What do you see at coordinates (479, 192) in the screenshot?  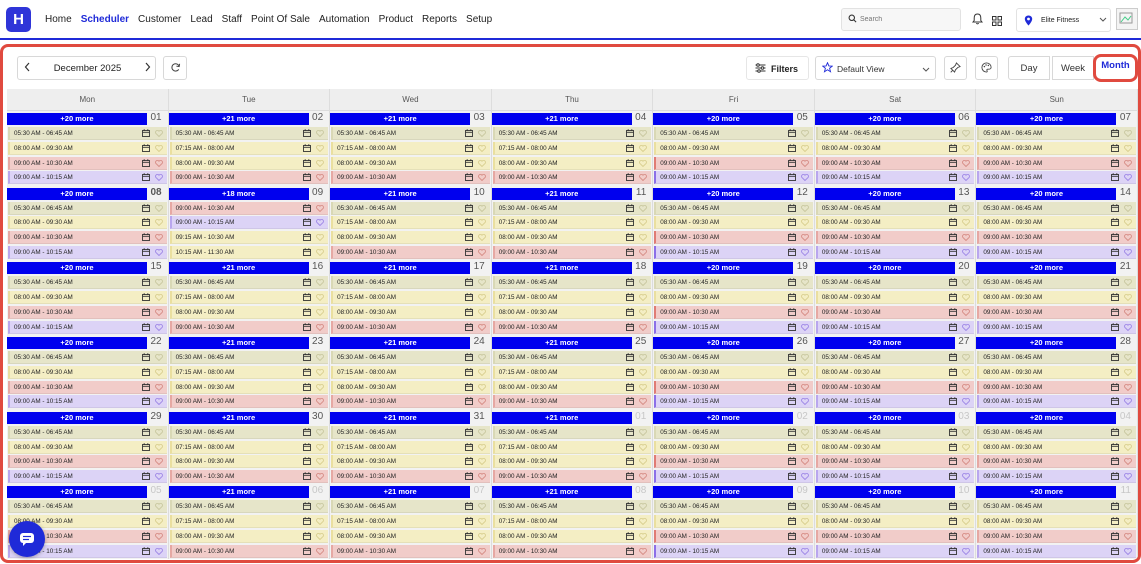 I see `day-number: 10` at bounding box center [479, 192].